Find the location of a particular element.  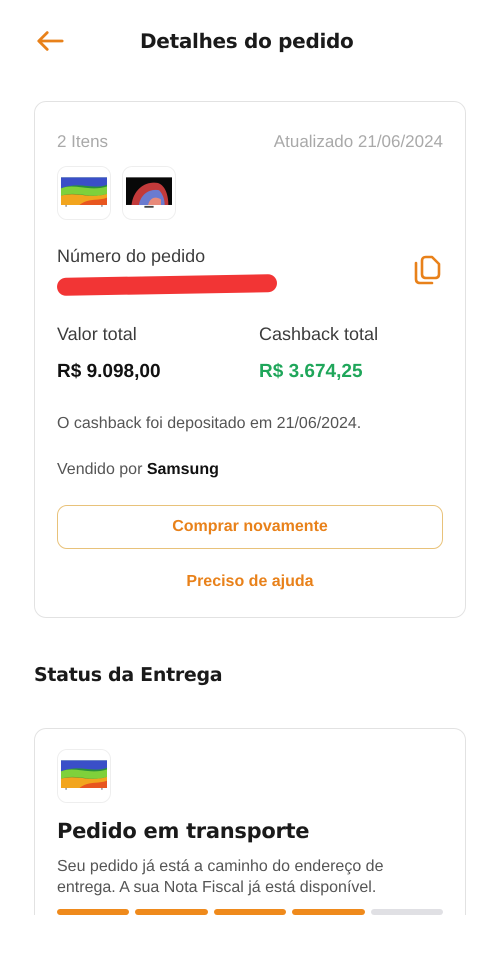

item-count: 2 Itens is located at coordinates (82, 142).